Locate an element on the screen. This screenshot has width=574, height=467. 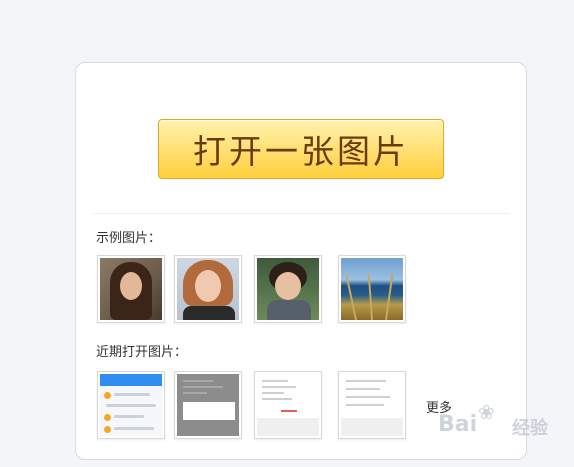
sample-images-label: 示例图片： is located at coordinates (129, 237).